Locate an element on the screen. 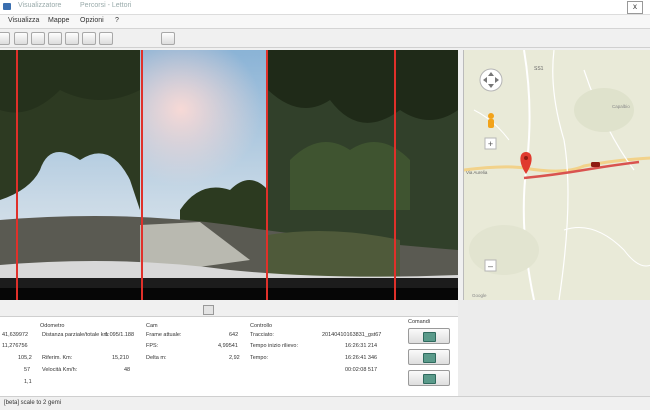 The width and height of the screenshot is (650, 410). odometro-label-distanza: Distanza parziale/totale km: is located at coordinates (76, 335).